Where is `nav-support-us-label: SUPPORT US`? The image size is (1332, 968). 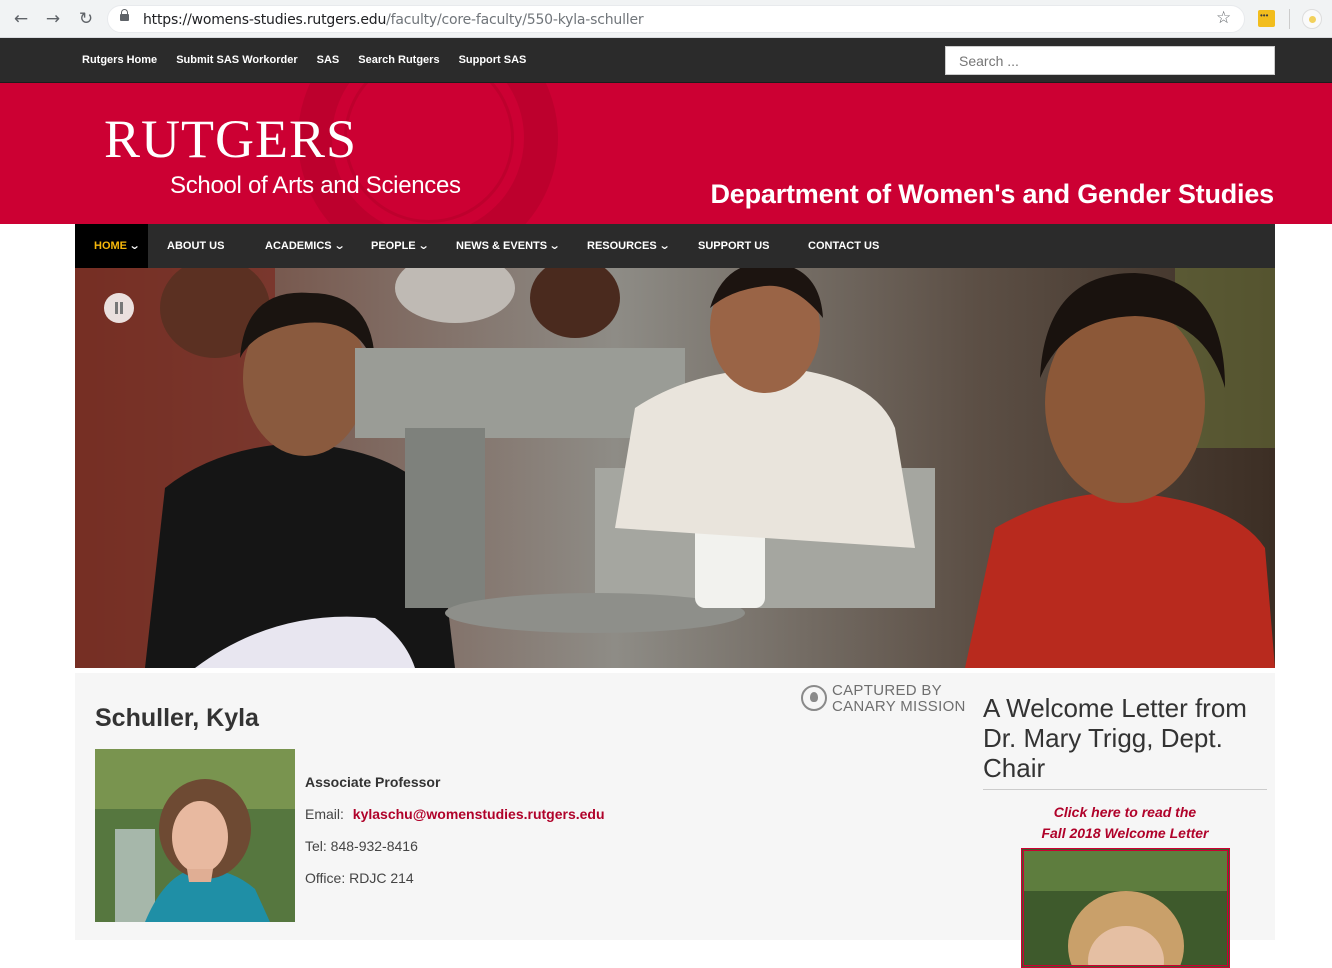 nav-support-us-label: SUPPORT US is located at coordinates (734, 246).